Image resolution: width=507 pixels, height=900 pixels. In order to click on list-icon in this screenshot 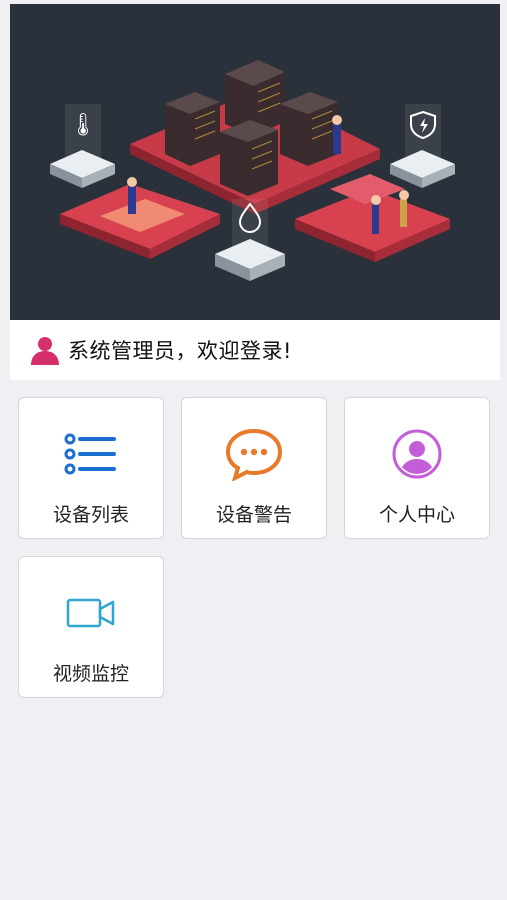, I will do `click(91, 454)`.